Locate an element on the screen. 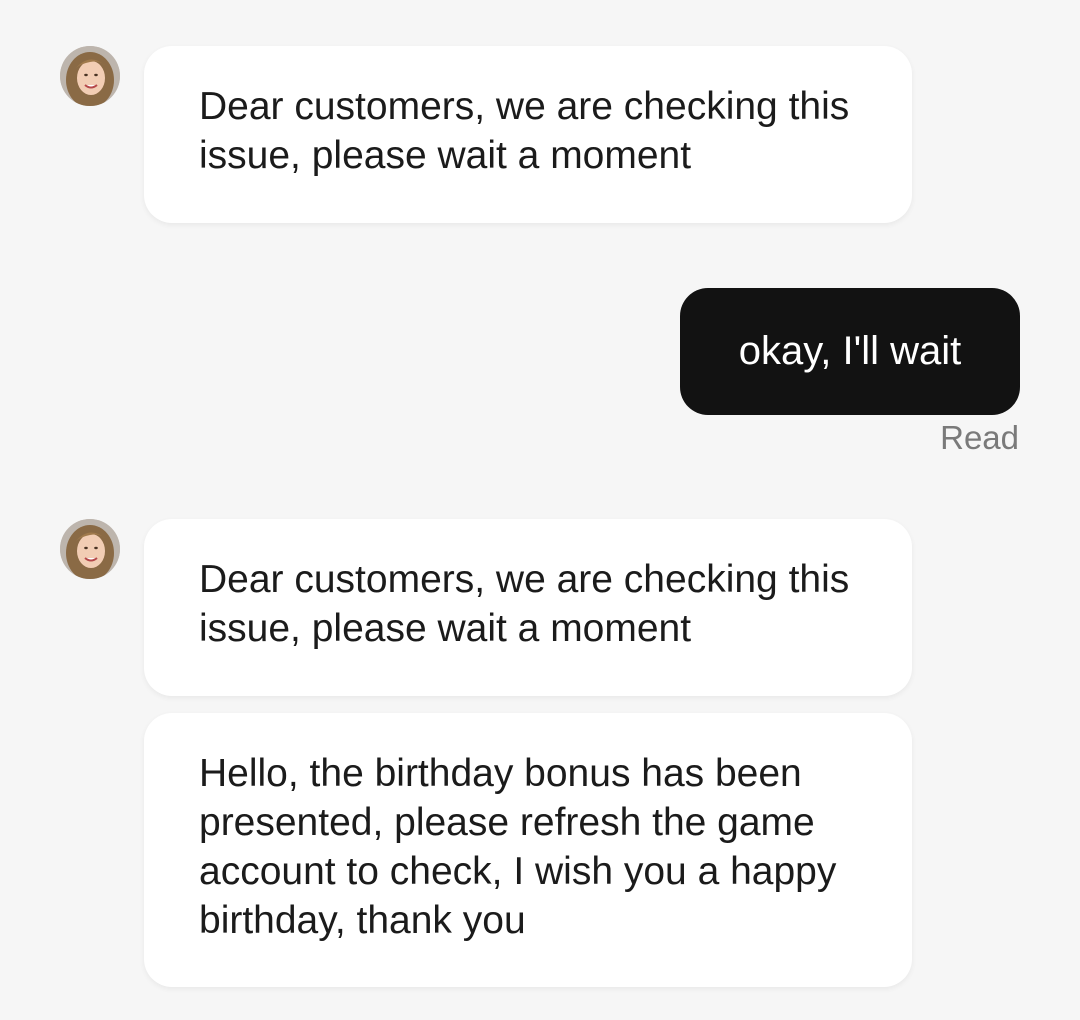 Image resolution: width=1080 pixels, height=1020 pixels. message-text: okay, I'll wait is located at coordinates (850, 351).